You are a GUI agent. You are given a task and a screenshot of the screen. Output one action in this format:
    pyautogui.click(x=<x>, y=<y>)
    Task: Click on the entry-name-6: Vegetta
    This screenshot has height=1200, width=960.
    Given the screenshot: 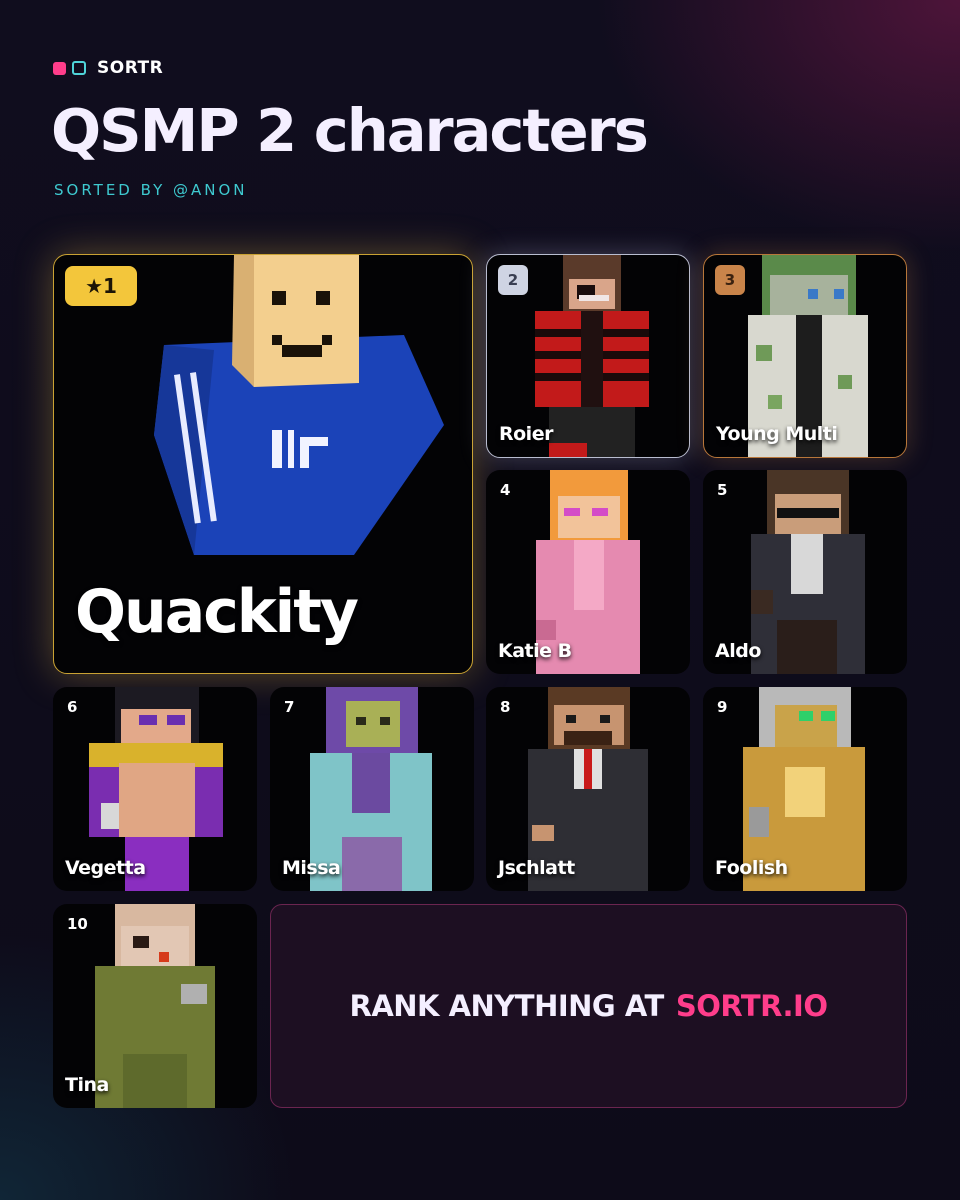 What is the action you would take?
    pyautogui.click(x=105, y=868)
    